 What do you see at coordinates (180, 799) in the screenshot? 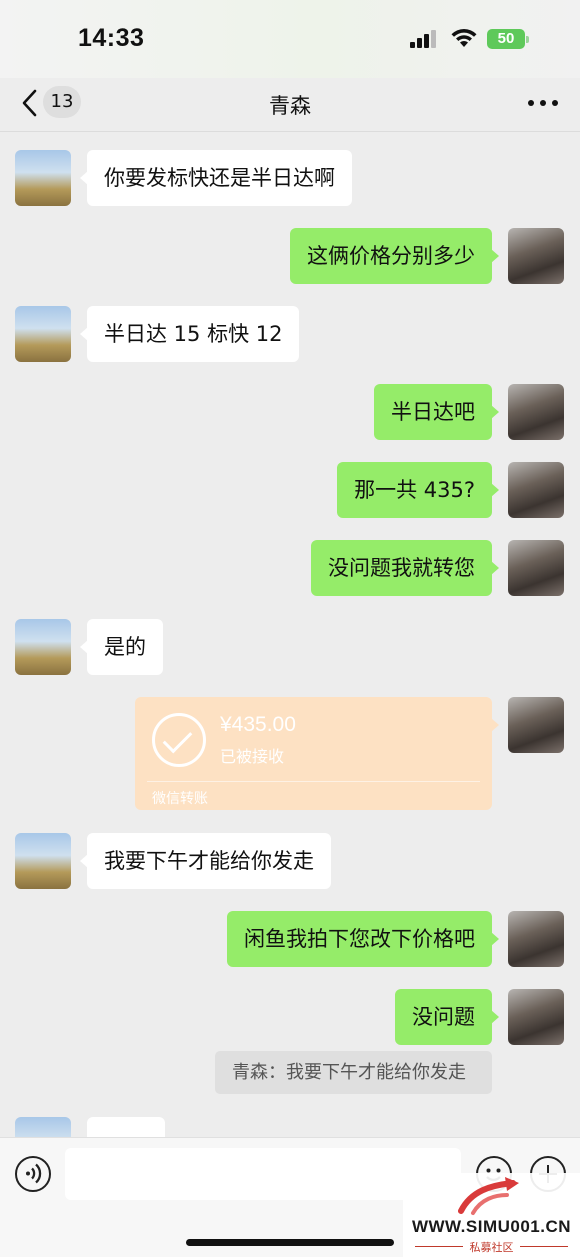
I see `transfer-label: 微信转账` at bounding box center [180, 799].